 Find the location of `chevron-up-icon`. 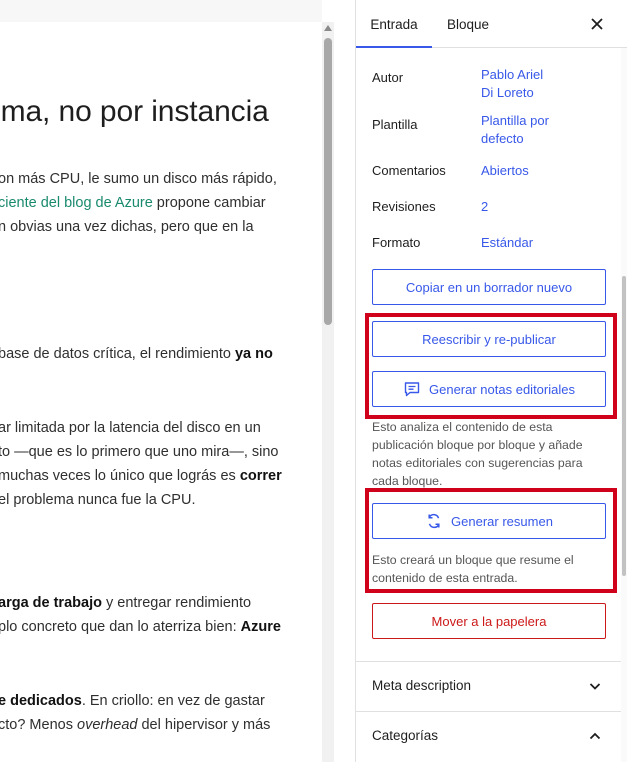

chevron-up-icon is located at coordinates (595, 736).